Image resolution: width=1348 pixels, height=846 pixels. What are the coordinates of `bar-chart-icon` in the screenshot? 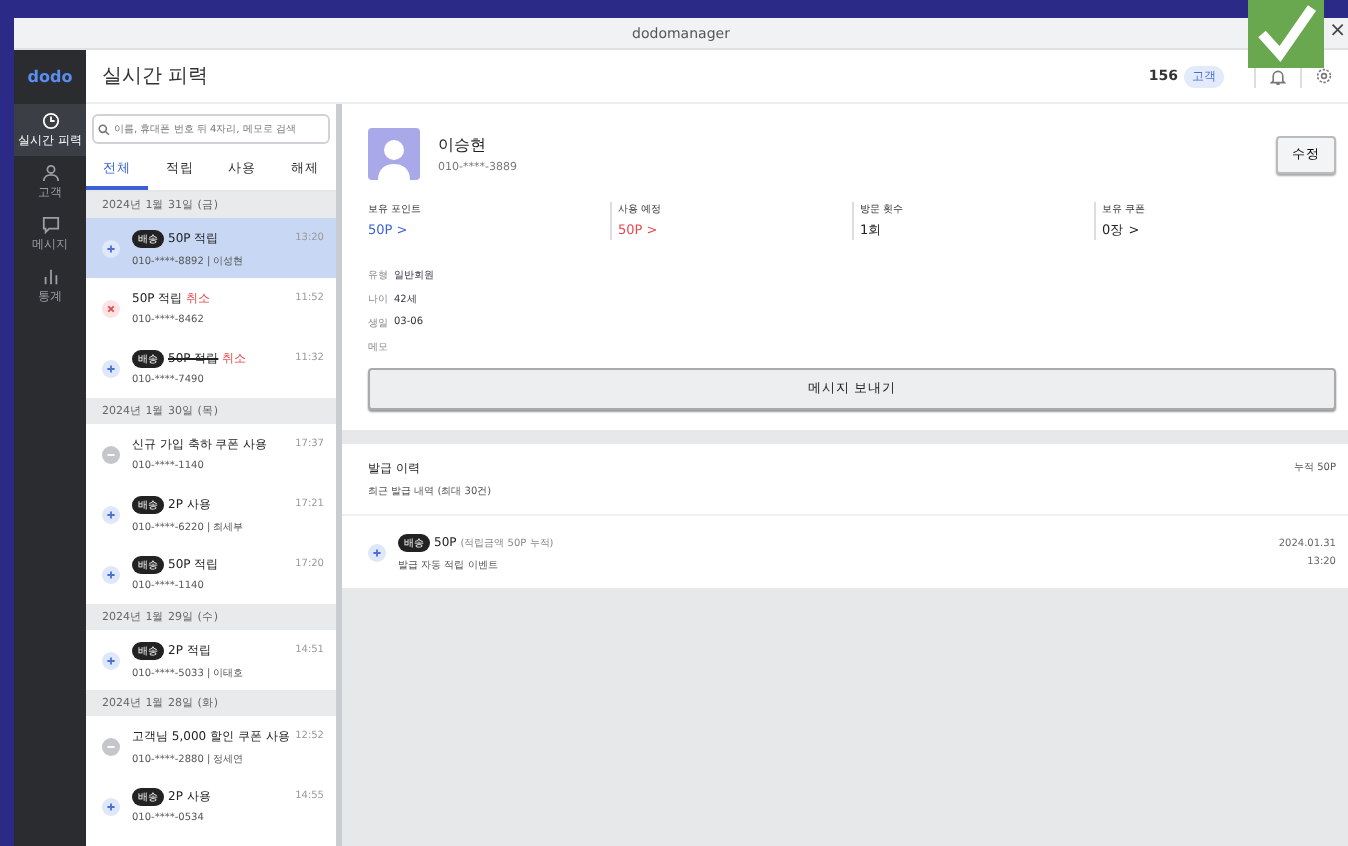 It's located at (50, 276).